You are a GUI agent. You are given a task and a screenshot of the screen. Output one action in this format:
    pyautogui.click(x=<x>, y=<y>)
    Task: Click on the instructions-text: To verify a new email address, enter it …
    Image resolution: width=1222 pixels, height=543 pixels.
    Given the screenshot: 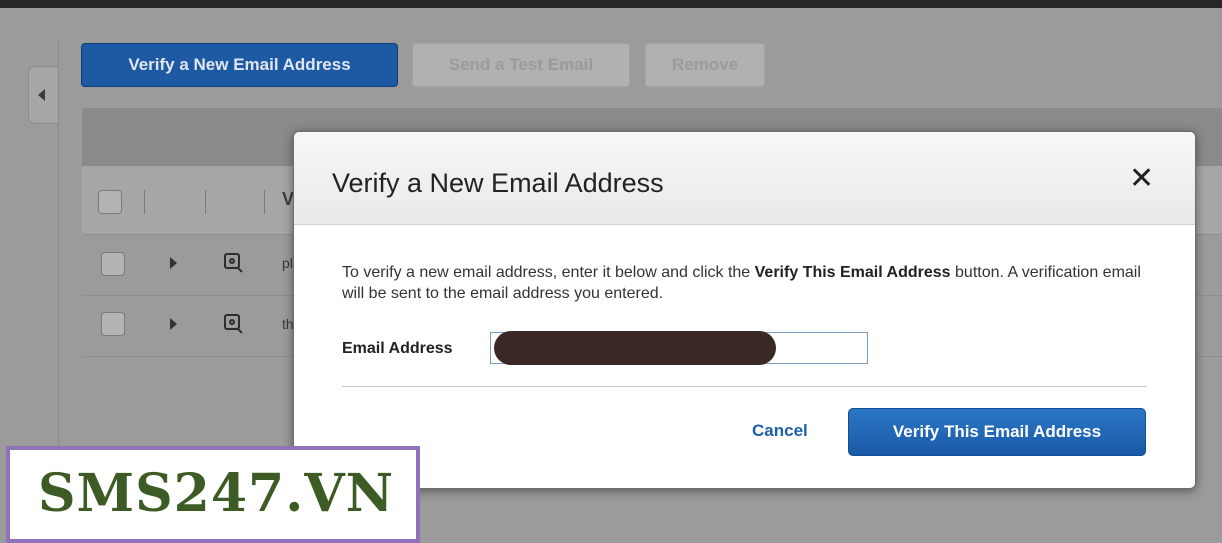 What is the action you would take?
    pyautogui.click(x=548, y=272)
    